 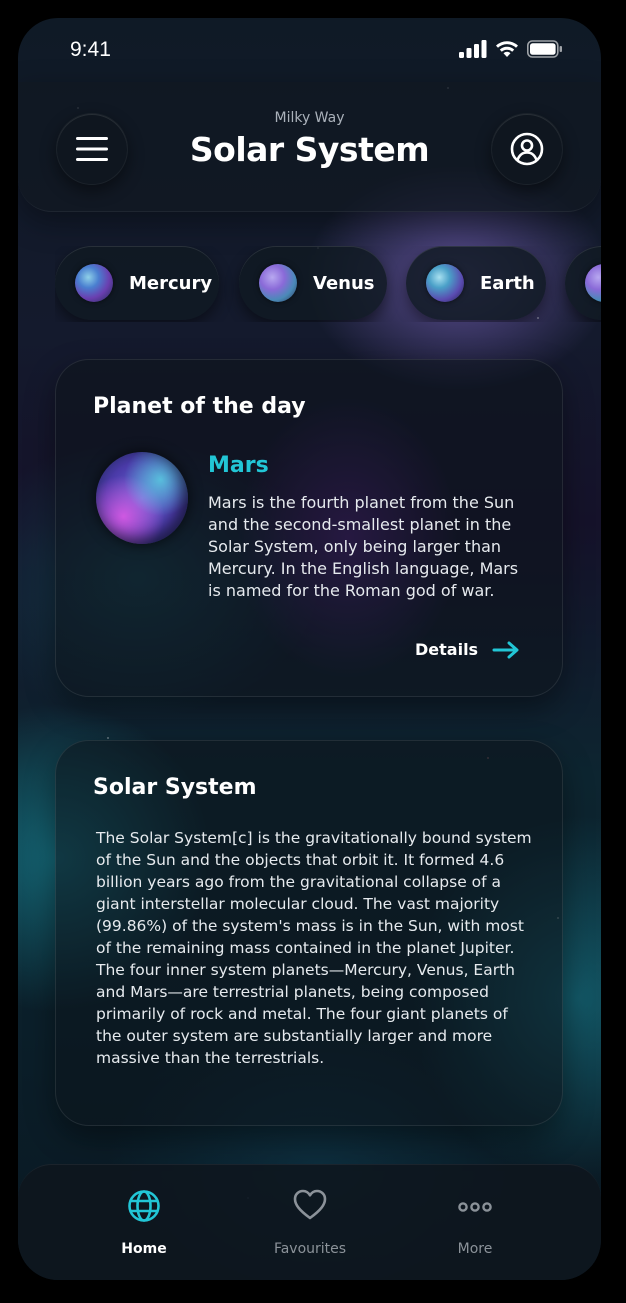 What do you see at coordinates (583, 283) in the screenshot?
I see `chip-next-planet` at bounding box center [583, 283].